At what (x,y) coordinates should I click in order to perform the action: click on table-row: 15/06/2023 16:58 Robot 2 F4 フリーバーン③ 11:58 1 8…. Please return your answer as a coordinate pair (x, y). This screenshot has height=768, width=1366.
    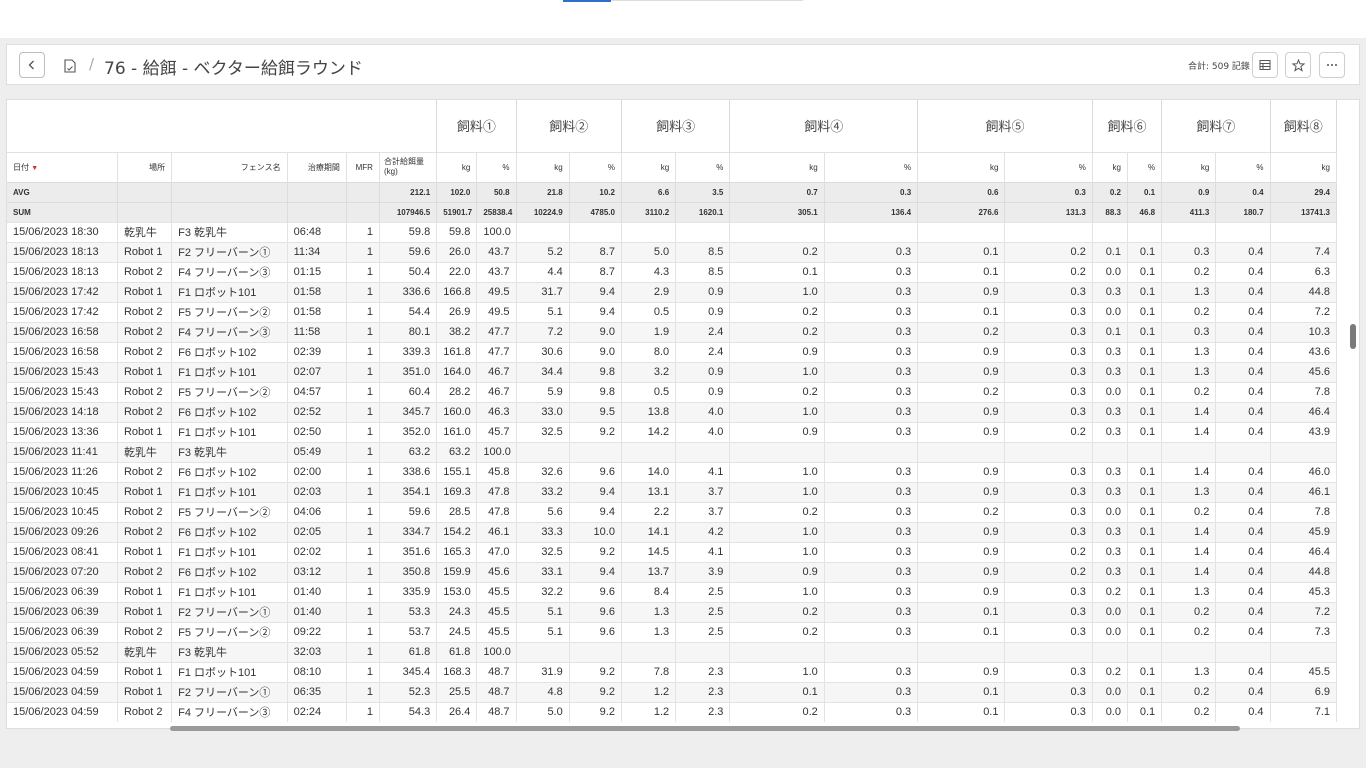
    Looking at the image, I should click on (672, 331).